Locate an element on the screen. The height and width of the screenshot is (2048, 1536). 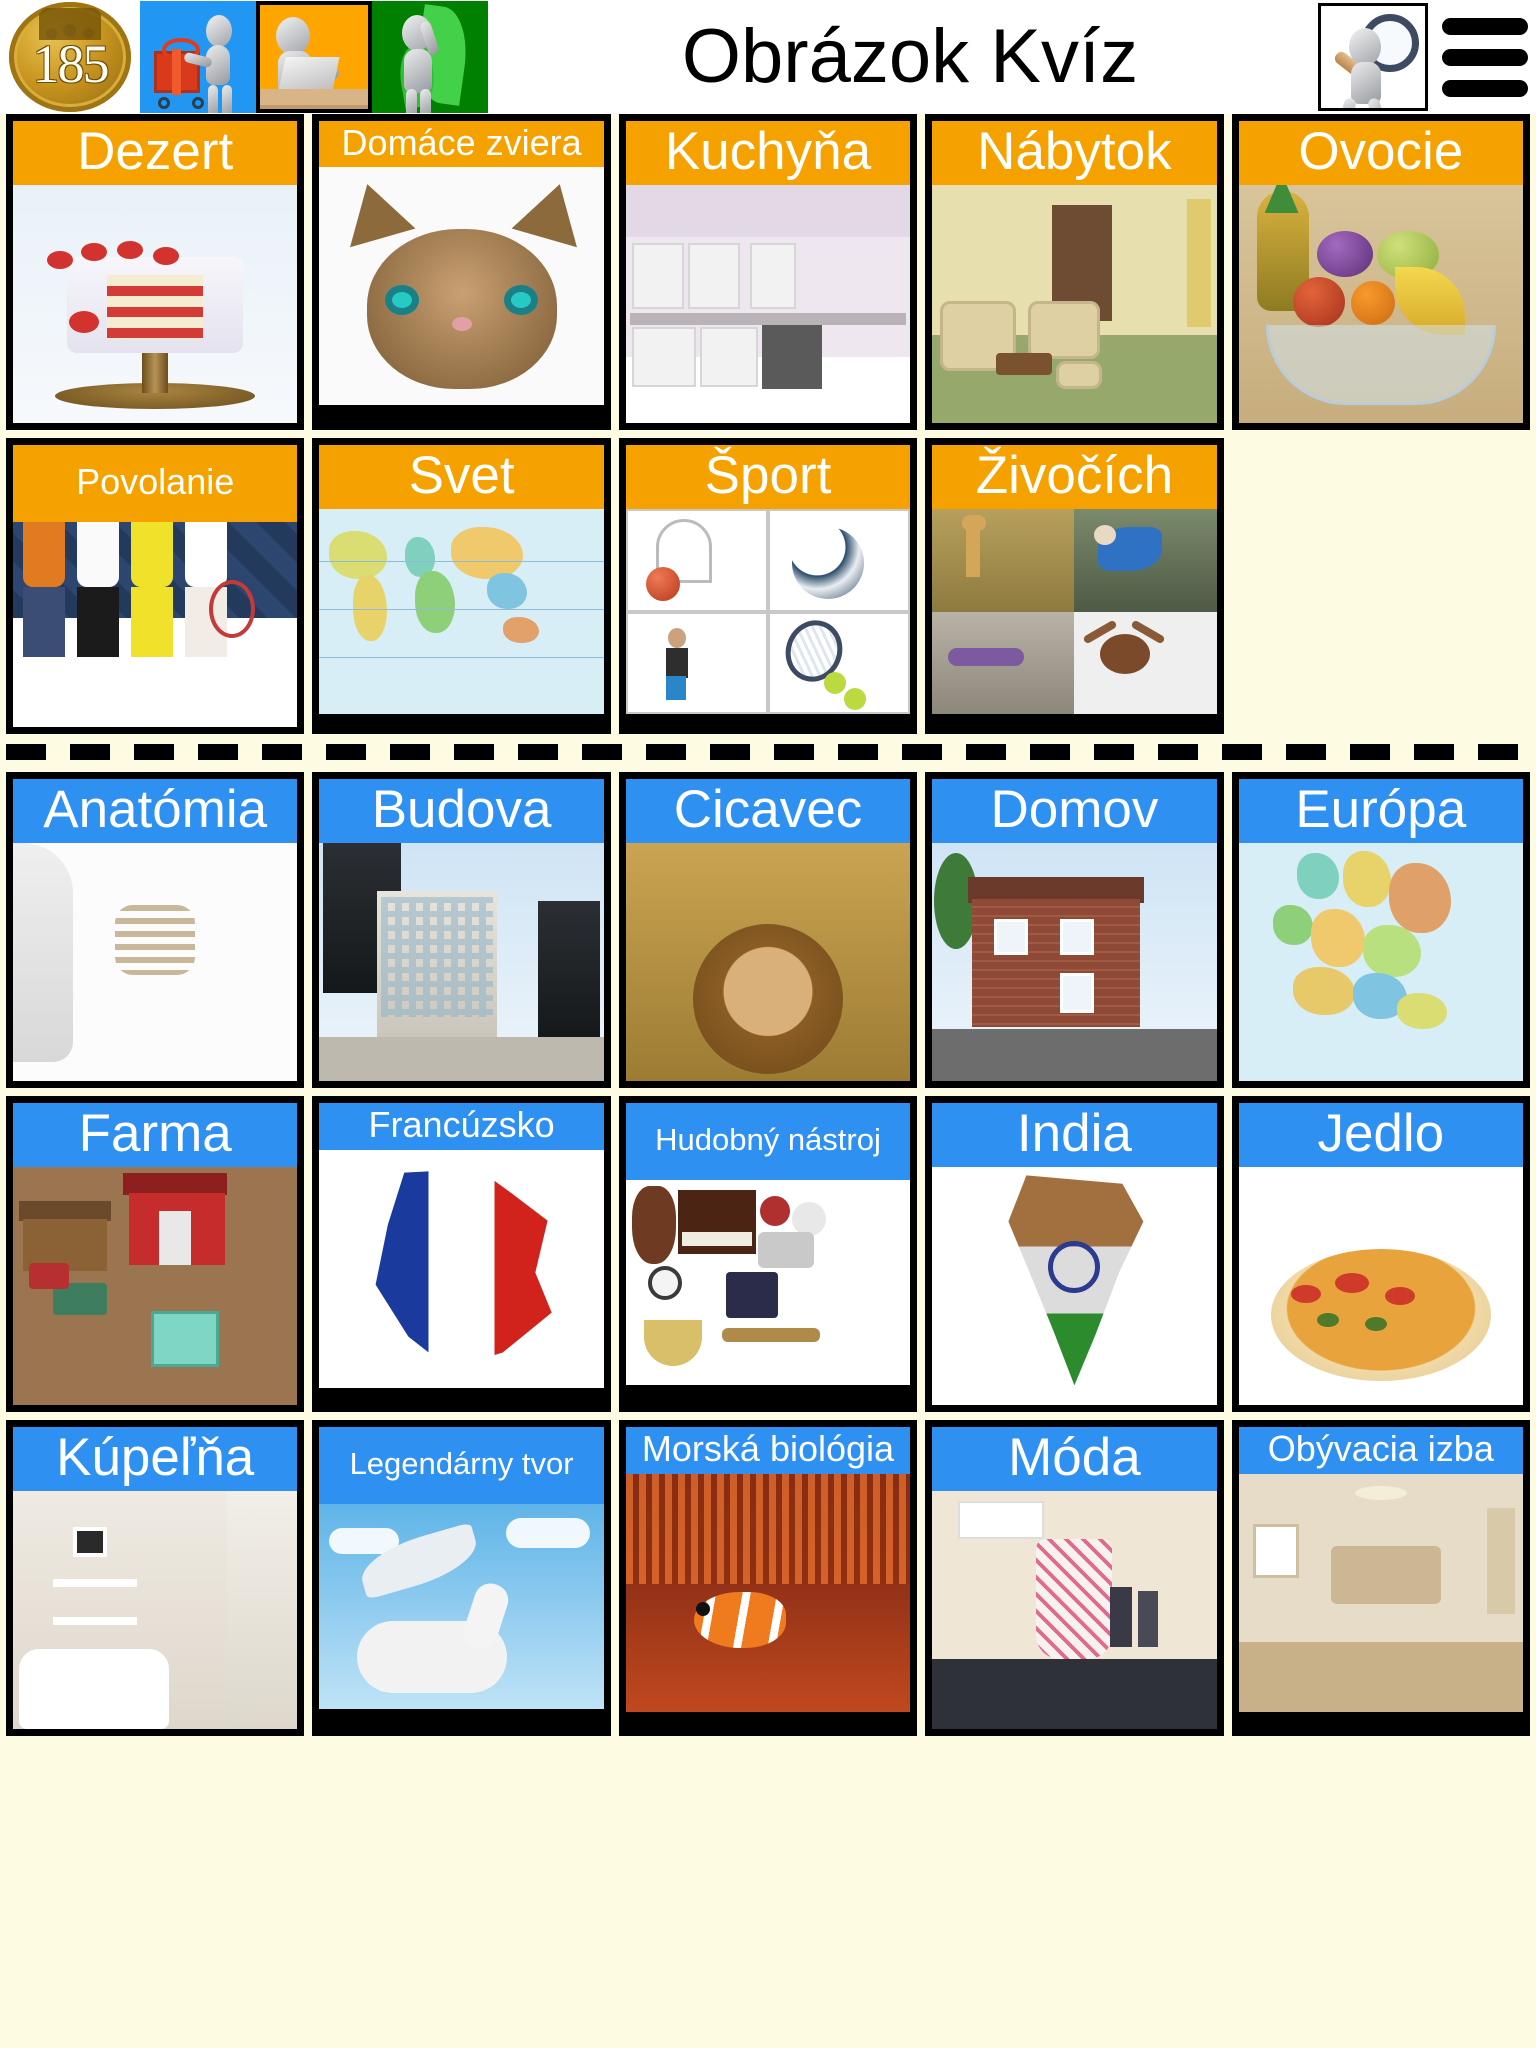
category-card-farma: Farma is located at coordinates (155, 1254).